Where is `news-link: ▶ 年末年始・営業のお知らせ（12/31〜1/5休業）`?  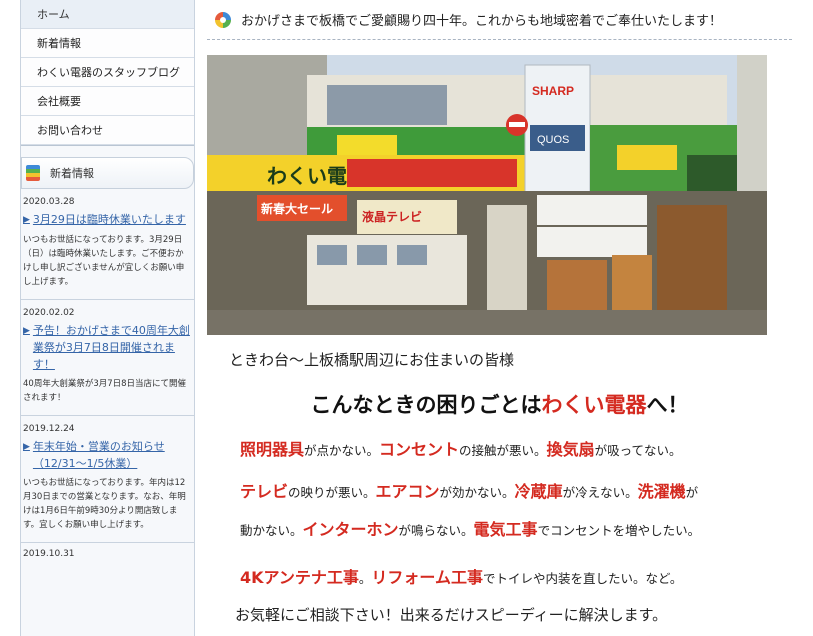 news-link: ▶ 年末年始・営業のお知らせ（12/31〜1/5休業） is located at coordinates (108, 455).